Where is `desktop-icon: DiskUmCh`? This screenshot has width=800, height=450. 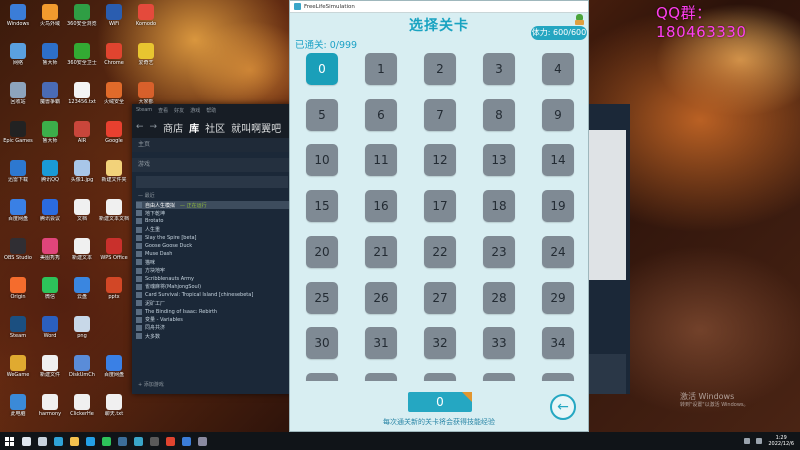
desktop-icon: DiskUmCh is located at coordinates (82, 366).